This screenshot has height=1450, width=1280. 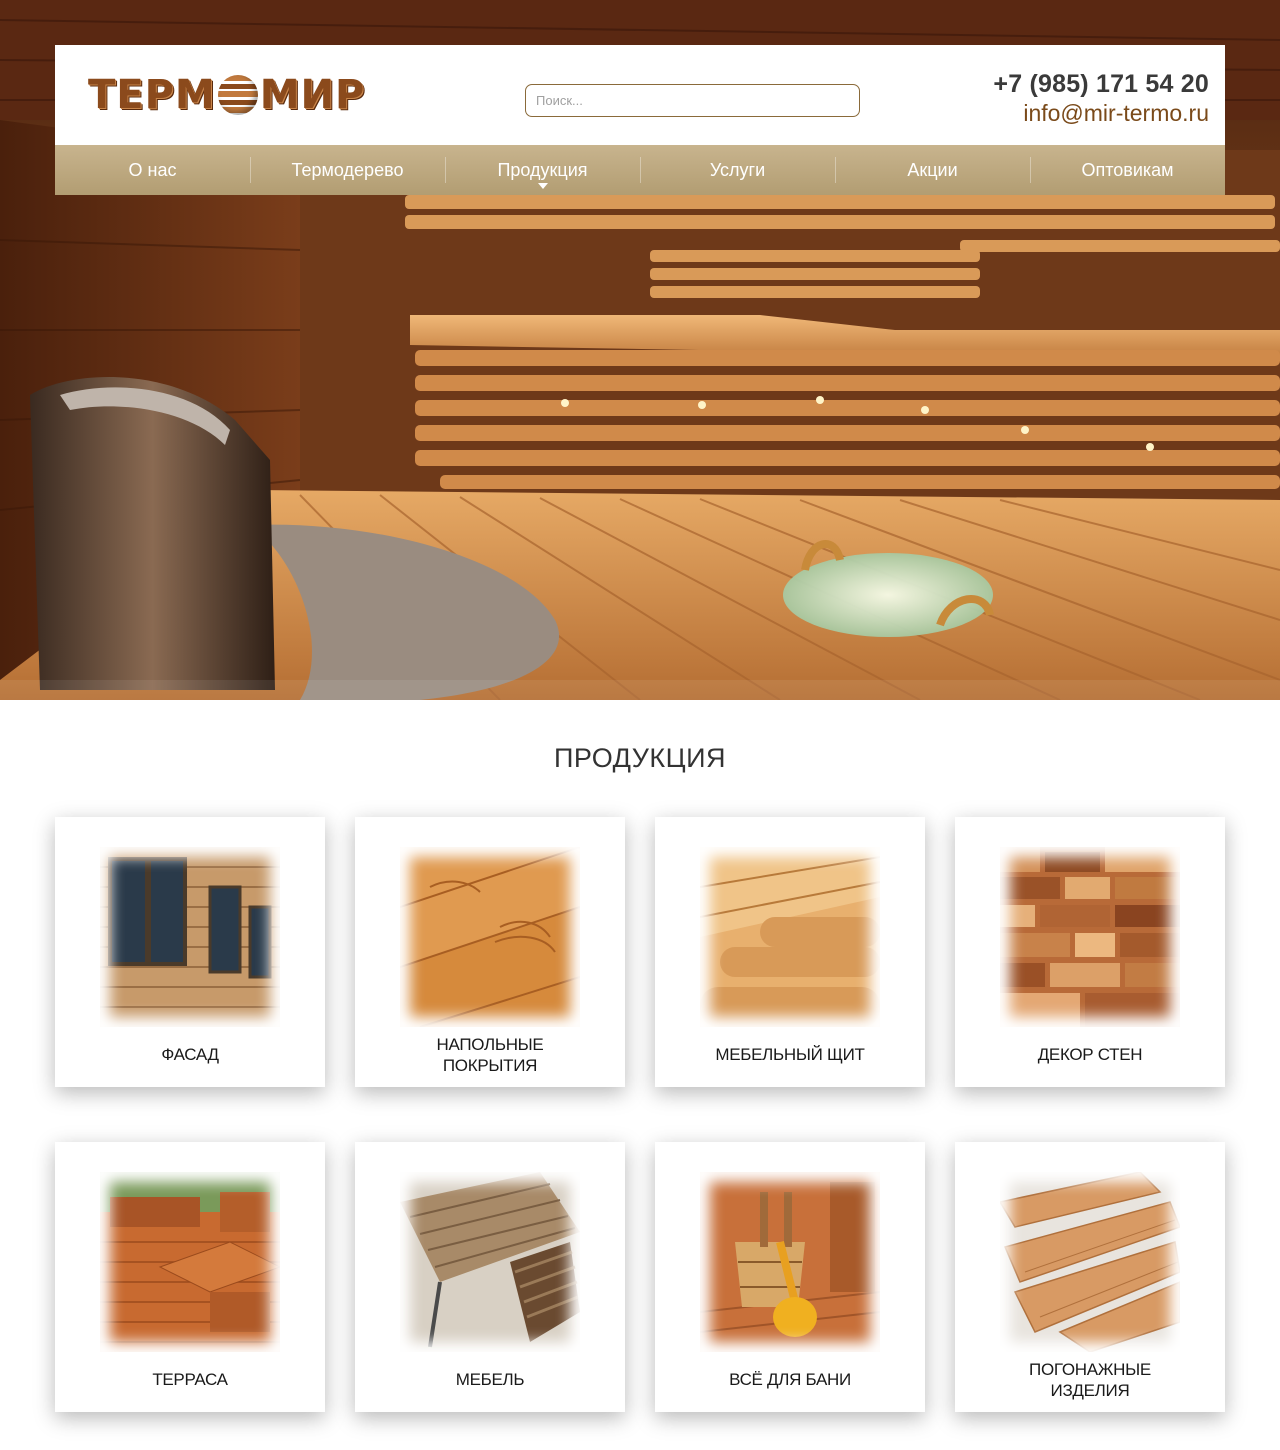 What do you see at coordinates (692, 100) in the screenshot?
I see `search-input` at bounding box center [692, 100].